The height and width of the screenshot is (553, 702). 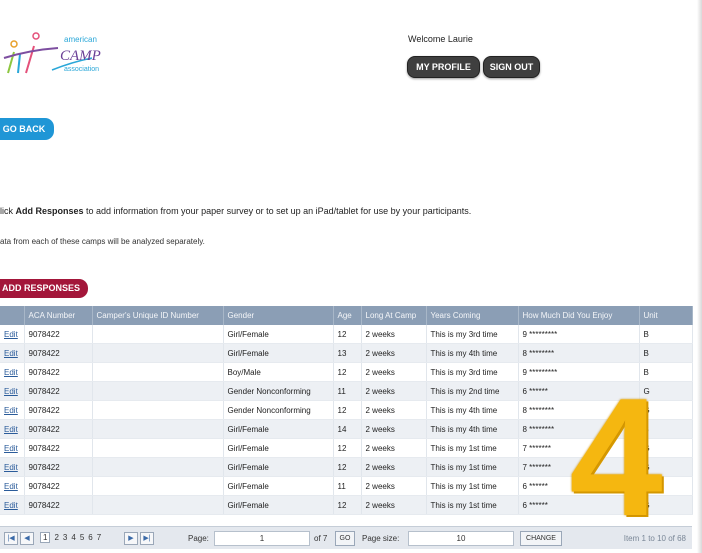 What do you see at coordinates (541, 538) in the screenshot?
I see `change-button: CHANGE` at bounding box center [541, 538].